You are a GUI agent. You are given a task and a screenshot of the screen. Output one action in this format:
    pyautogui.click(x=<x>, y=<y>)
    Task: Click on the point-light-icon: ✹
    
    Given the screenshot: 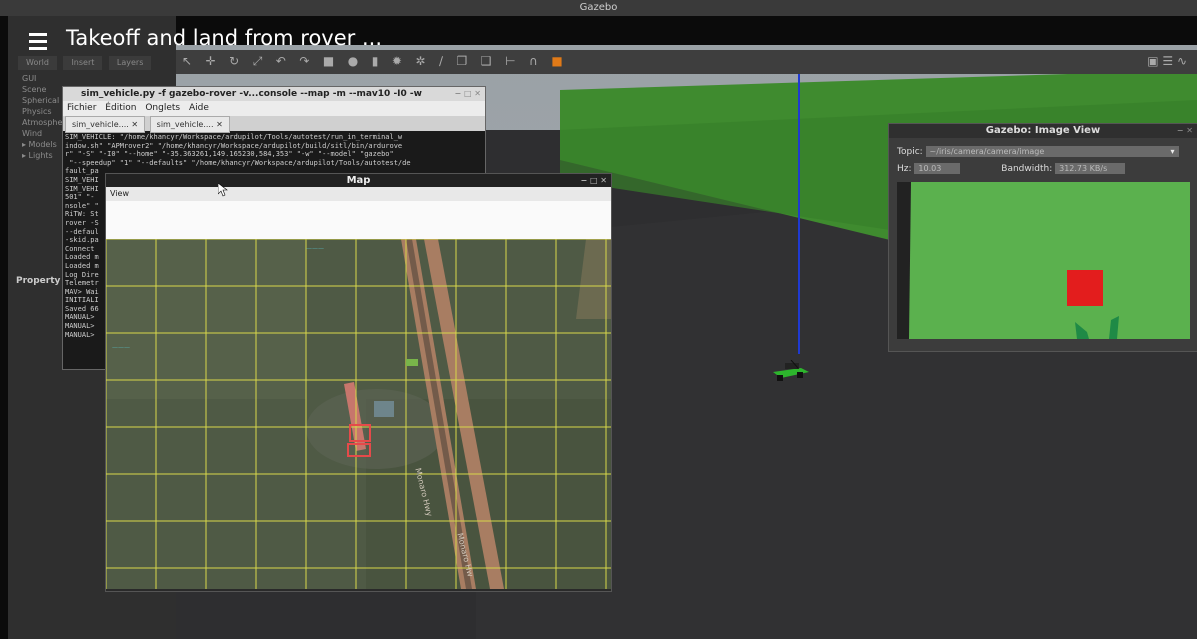 What is the action you would take?
    pyautogui.click(x=397, y=61)
    